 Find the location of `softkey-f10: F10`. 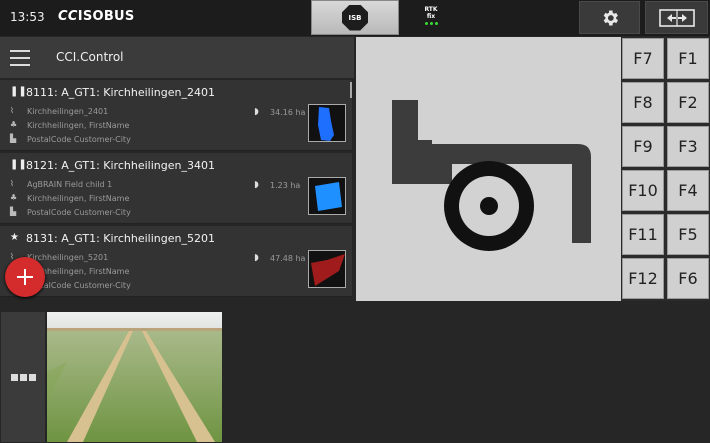

softkey-f10: F10 is located at coordinates (643, 190).